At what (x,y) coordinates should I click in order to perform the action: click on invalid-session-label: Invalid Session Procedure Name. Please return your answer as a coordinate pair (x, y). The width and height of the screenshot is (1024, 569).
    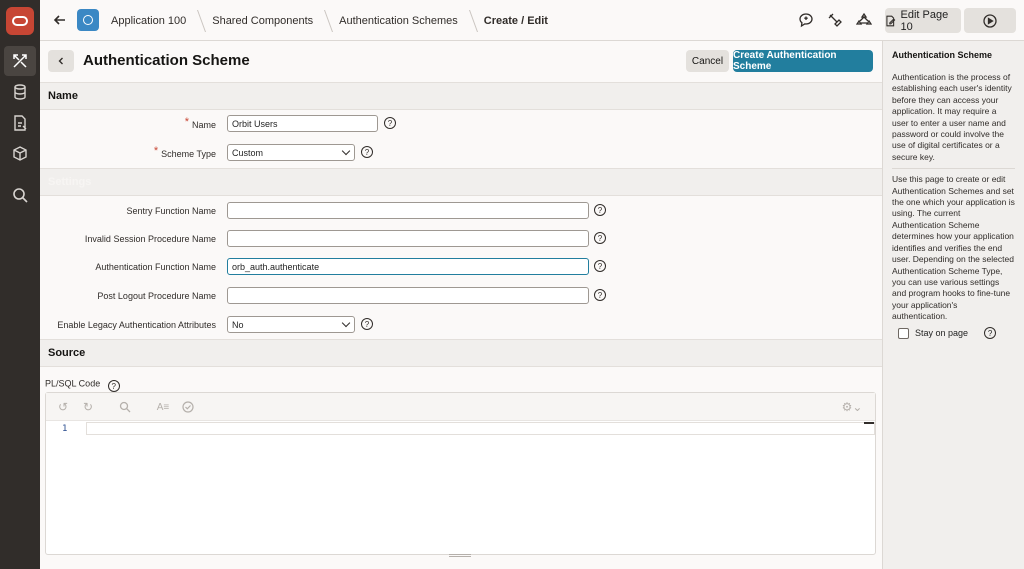
    Looking at the image, I should click on (150, 239).